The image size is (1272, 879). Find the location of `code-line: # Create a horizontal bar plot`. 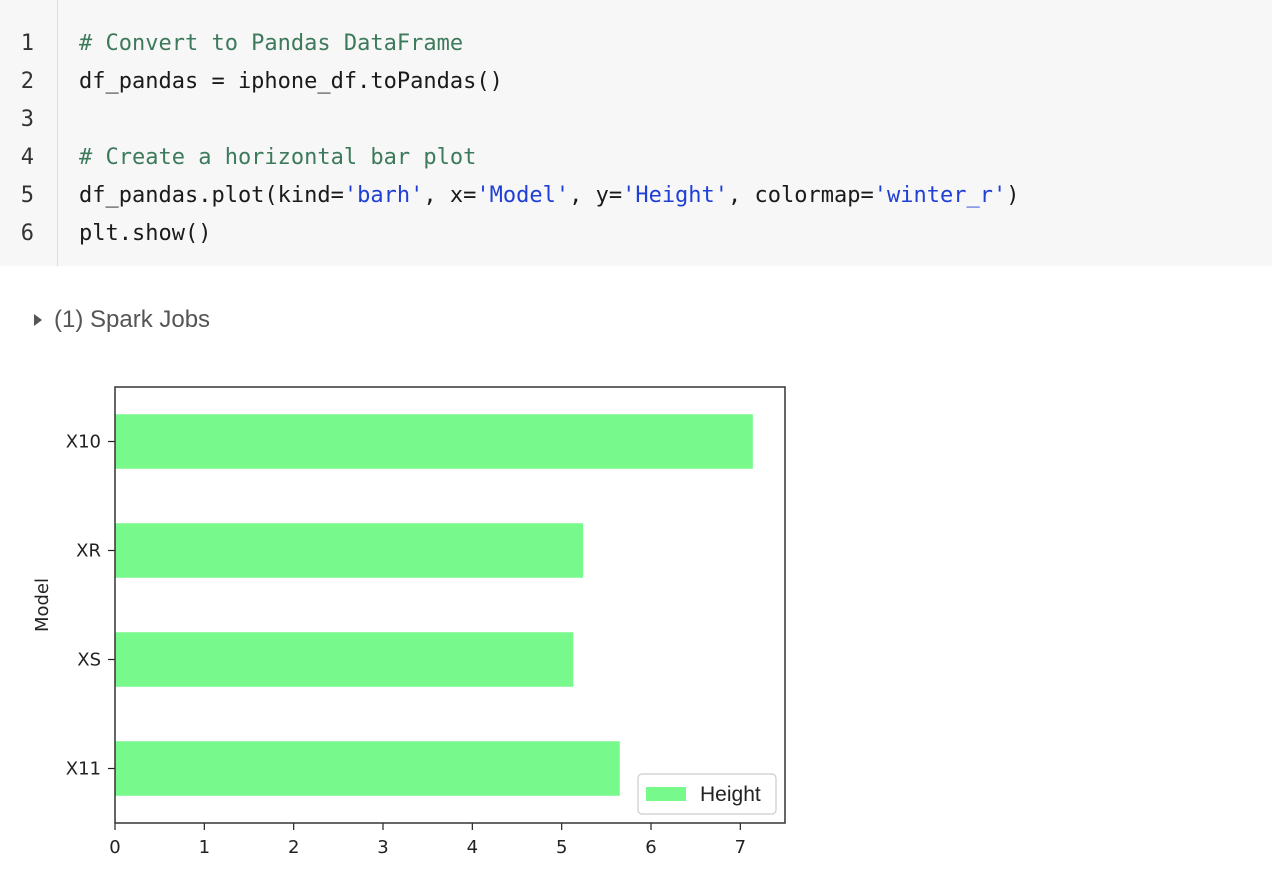

code-line: # Create a horizontal bar plot is located at coordinates (277, 158).